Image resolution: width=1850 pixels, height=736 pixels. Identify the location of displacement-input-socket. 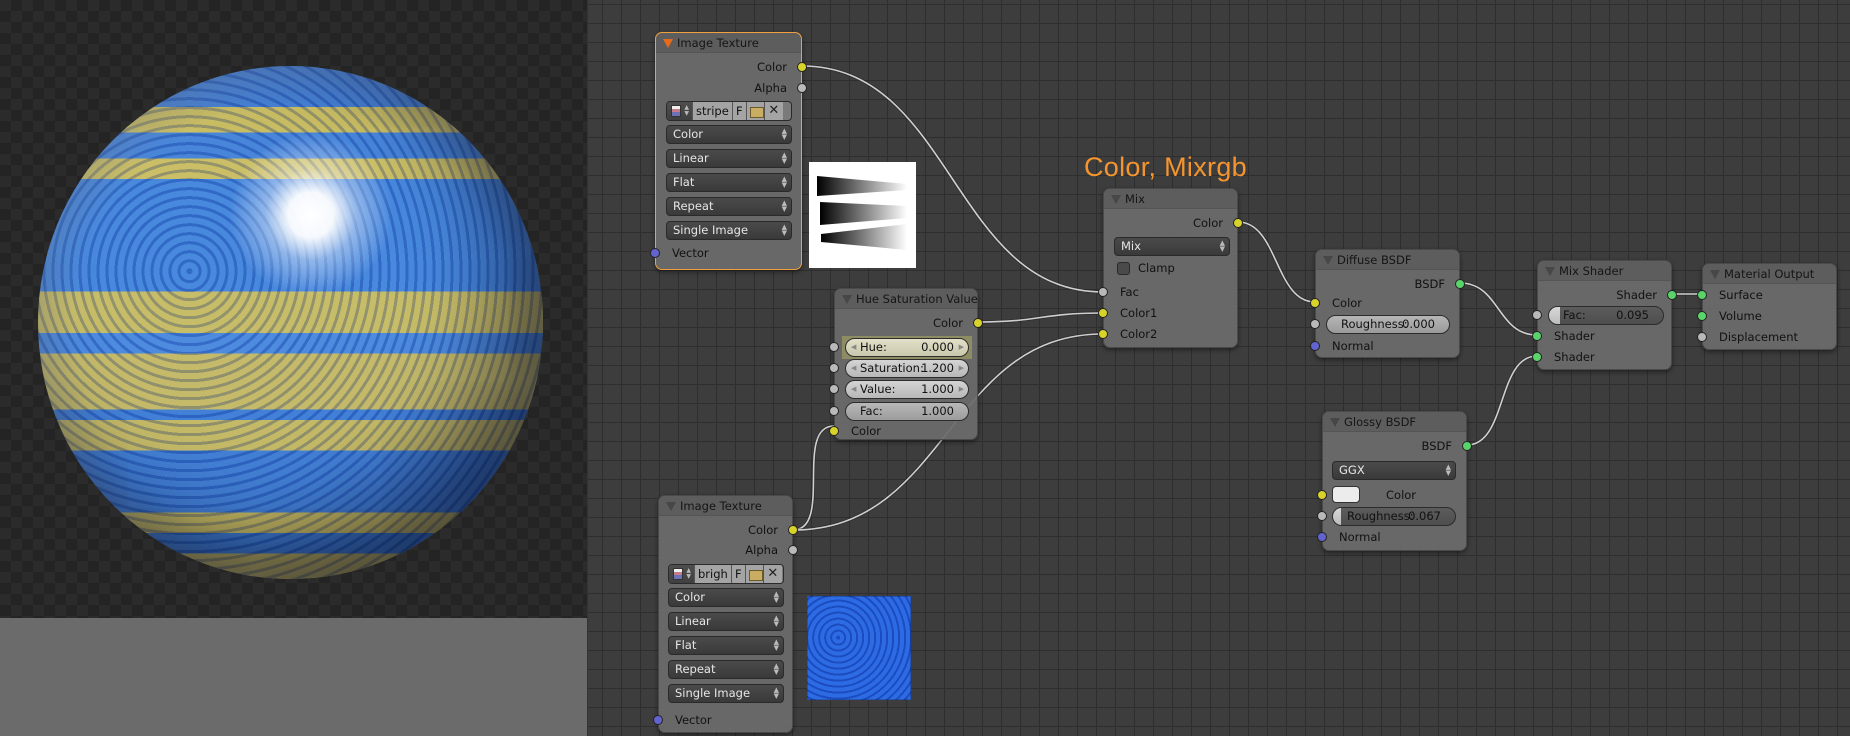
(1702, 337).